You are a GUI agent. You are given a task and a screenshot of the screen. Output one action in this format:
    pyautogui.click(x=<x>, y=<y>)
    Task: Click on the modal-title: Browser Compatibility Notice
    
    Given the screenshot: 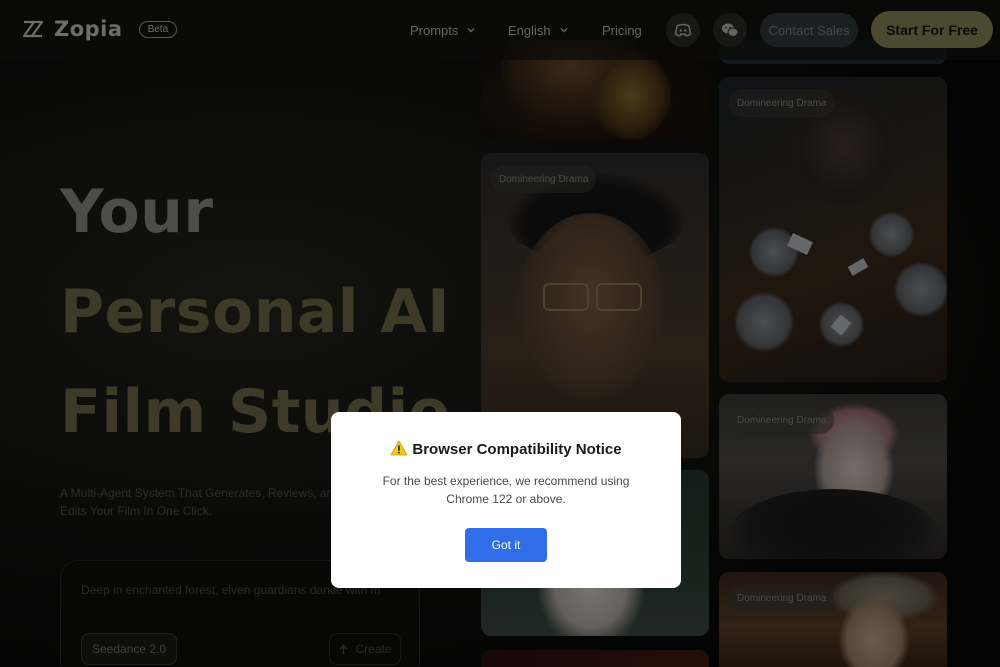 What is the action you would take?
    pyautogui.click(x=517, y=449)
    